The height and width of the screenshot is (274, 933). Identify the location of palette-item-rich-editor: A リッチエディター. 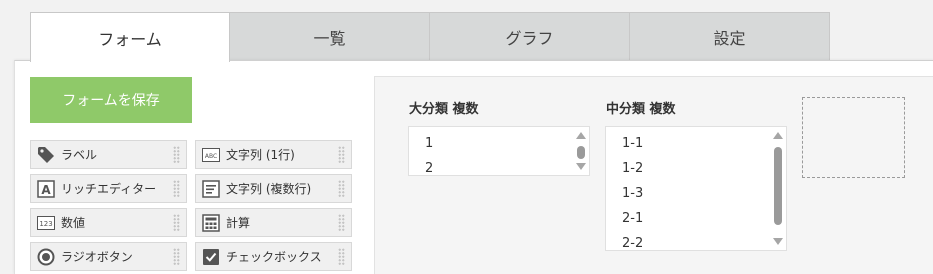
(108, 188).